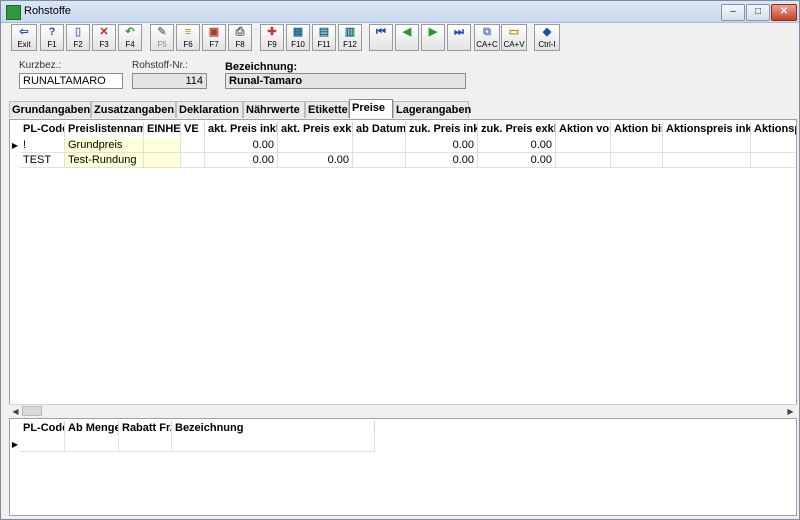 This screenshot has height=520, width=800. I want to click on price-grid-column-header: PL-Code, so click(42, 129).